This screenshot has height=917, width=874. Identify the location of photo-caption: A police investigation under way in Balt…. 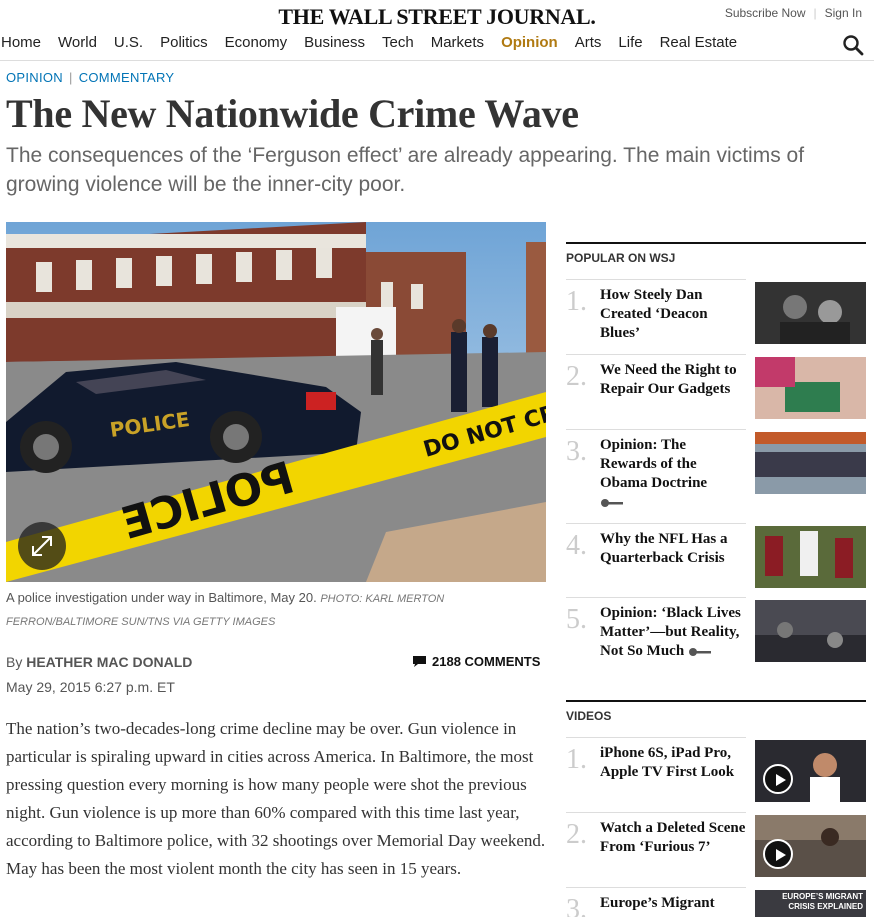
(276, 610).